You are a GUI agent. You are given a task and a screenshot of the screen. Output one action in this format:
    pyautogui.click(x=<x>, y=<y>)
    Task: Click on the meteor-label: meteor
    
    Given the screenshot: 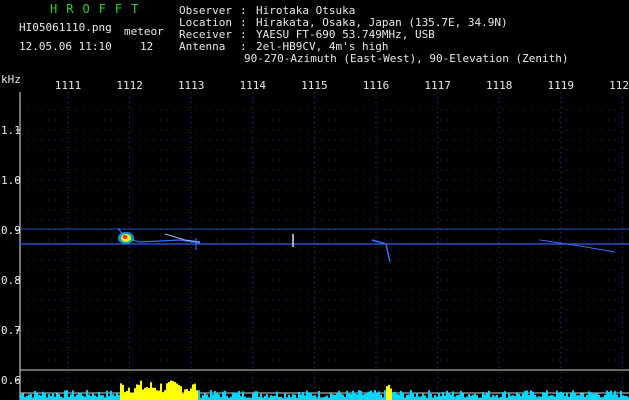 What is the action you would take?
    pyautogui.click(x=144, y=31)
    